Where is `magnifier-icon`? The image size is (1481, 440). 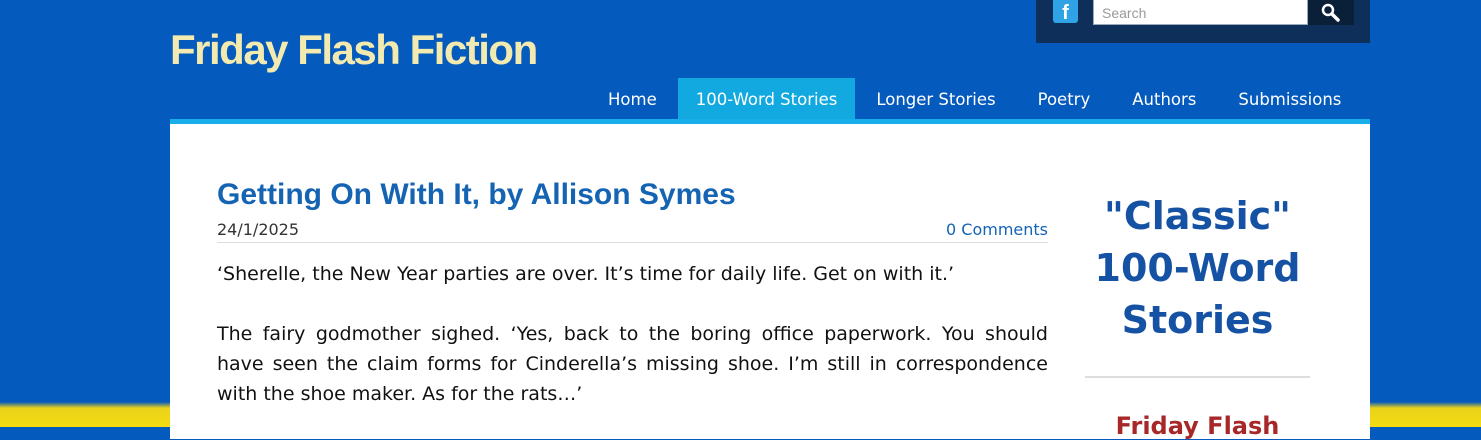 magnifier-icon is located at coordinates (1330, 12).